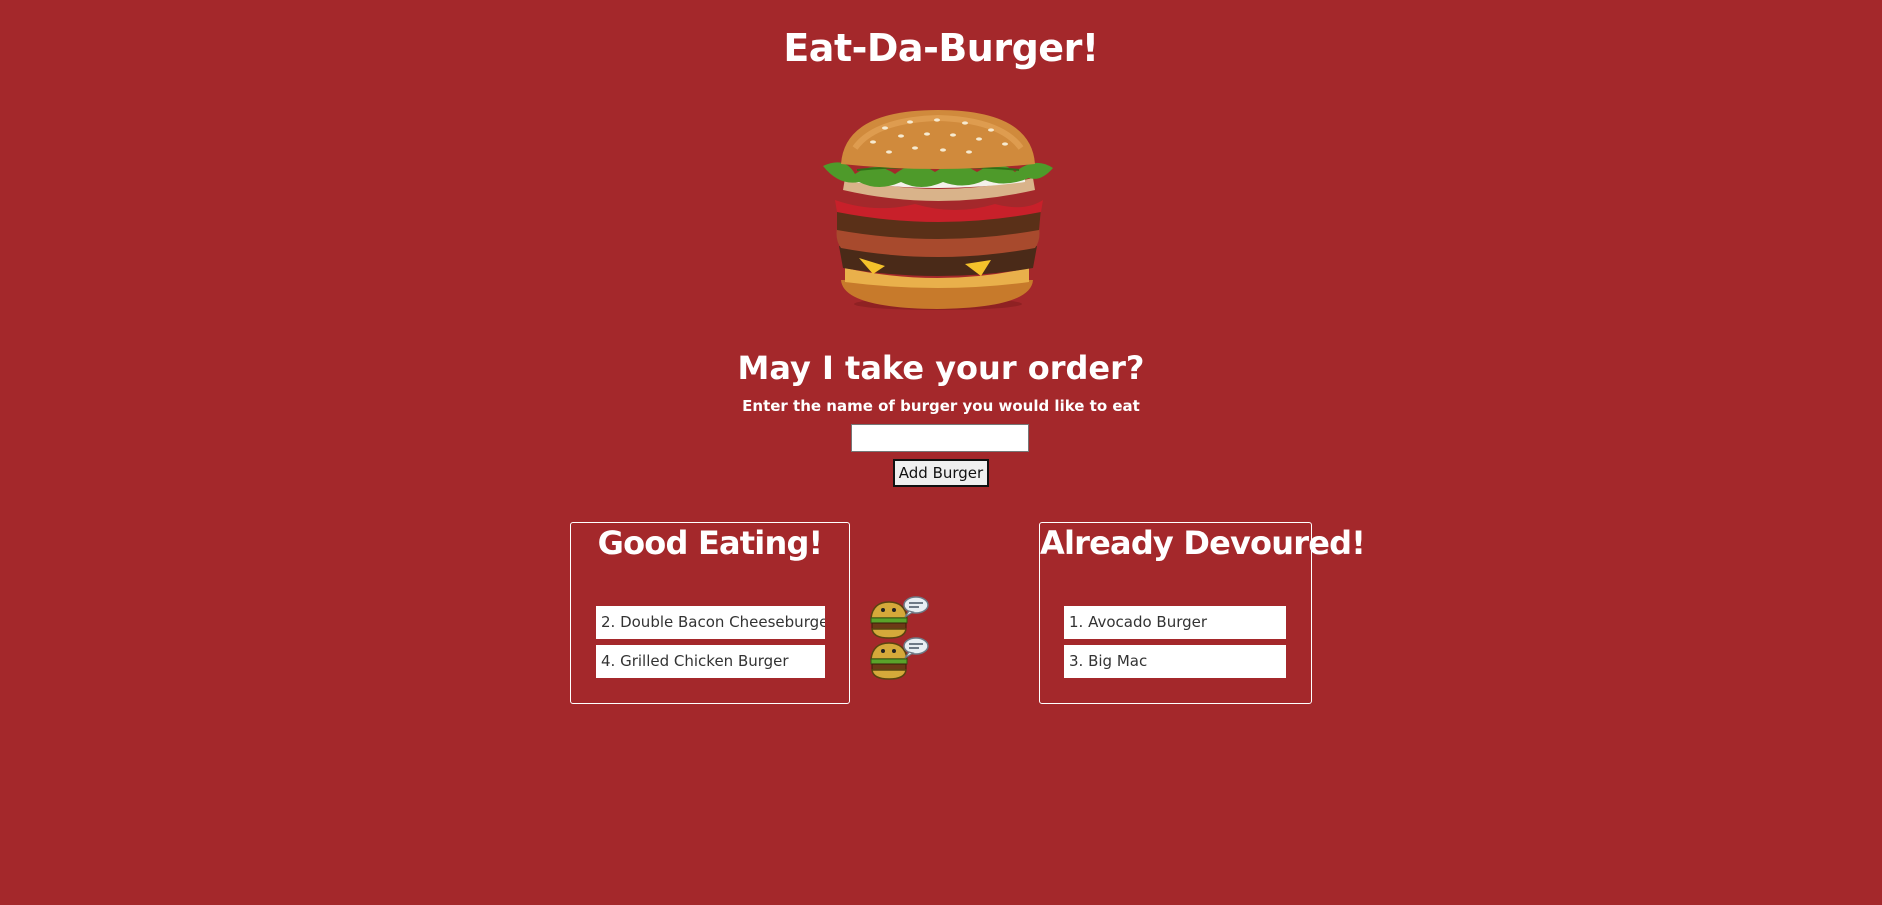 The height and width of the screenshot is (905, 1882). Describe the element at coordinates (941, 48) in the screenshot. I see `page-title: Eat-Da-Burger!` at that location.